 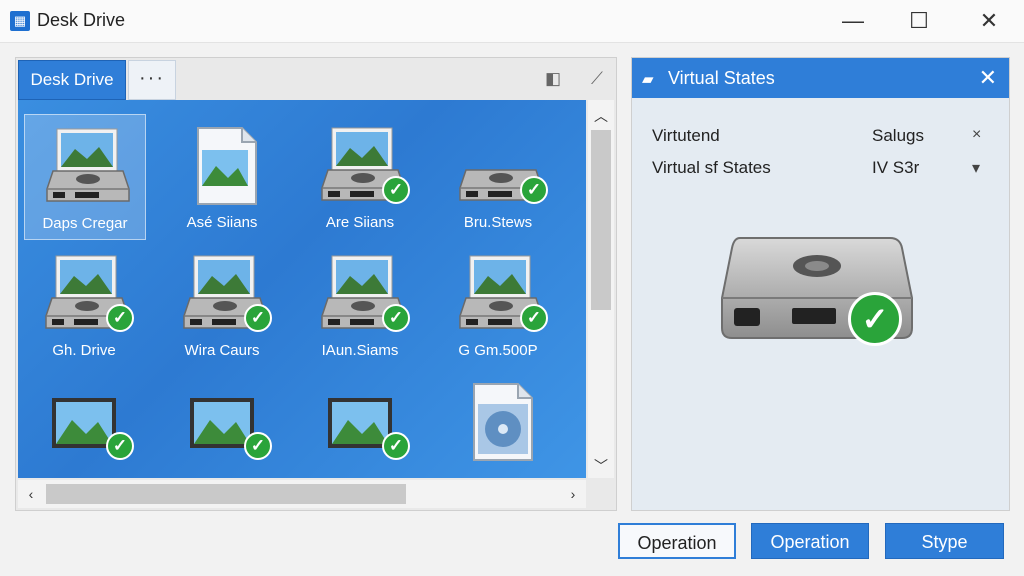 I want to click on file-tile, so click(x=498, y=424).